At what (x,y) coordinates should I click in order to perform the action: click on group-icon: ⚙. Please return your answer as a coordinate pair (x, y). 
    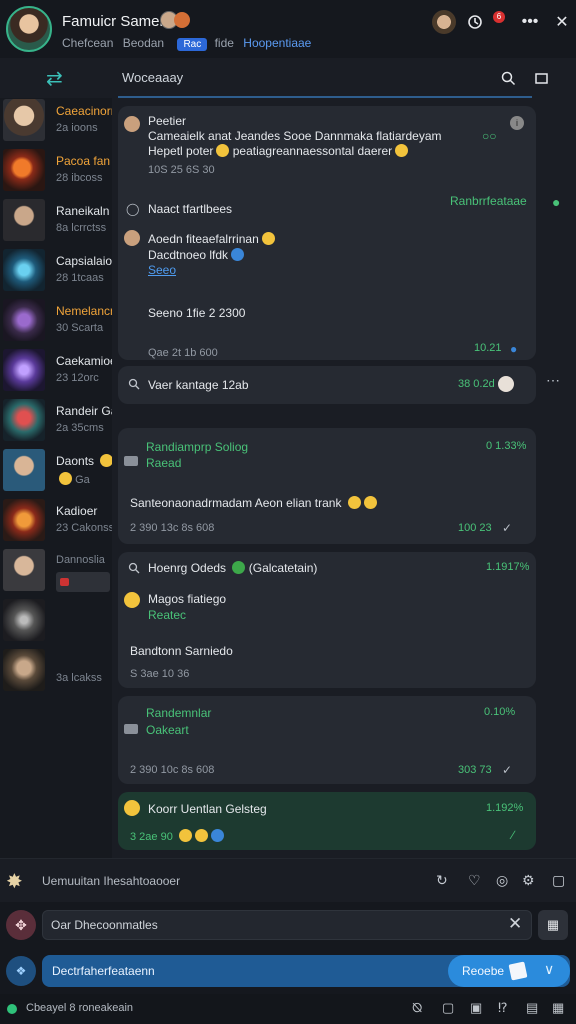
    Looking at the image, I should click on (528, 880).